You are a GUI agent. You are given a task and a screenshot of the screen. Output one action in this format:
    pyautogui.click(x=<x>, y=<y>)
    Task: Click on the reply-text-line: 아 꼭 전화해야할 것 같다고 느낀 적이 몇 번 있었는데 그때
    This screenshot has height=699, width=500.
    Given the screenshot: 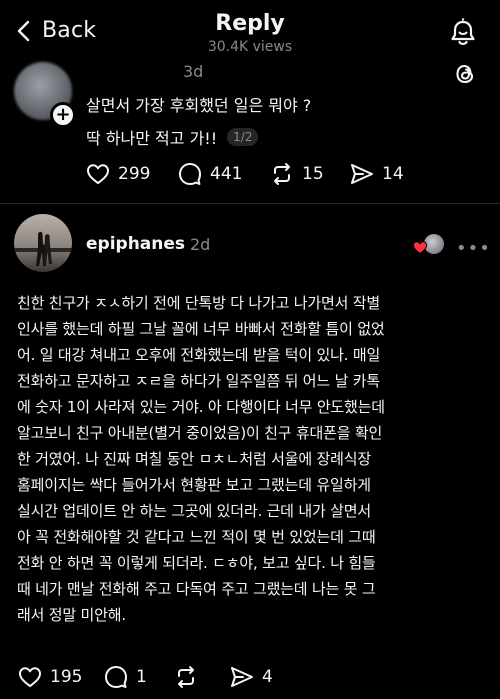 What is the action you would take?
    pyautogui.click(x=196, y=537)
    